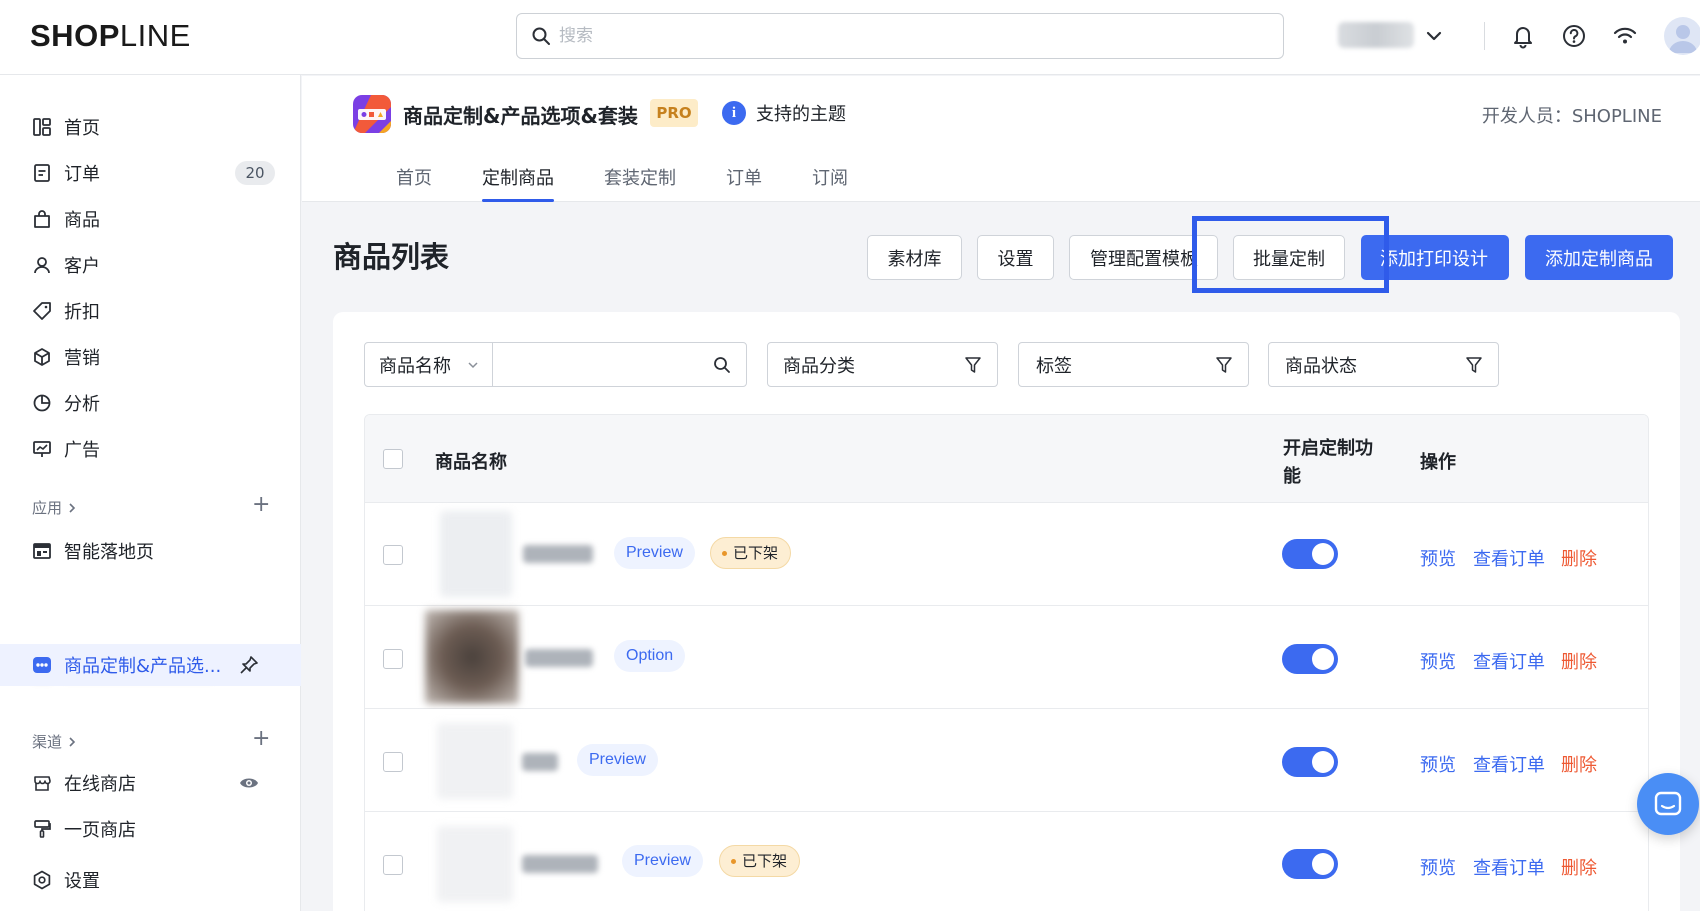  What do you see at coordinates (414, 183) in the screenshot?
I see `tab-home: 首页` at bounding box center [414, 183].